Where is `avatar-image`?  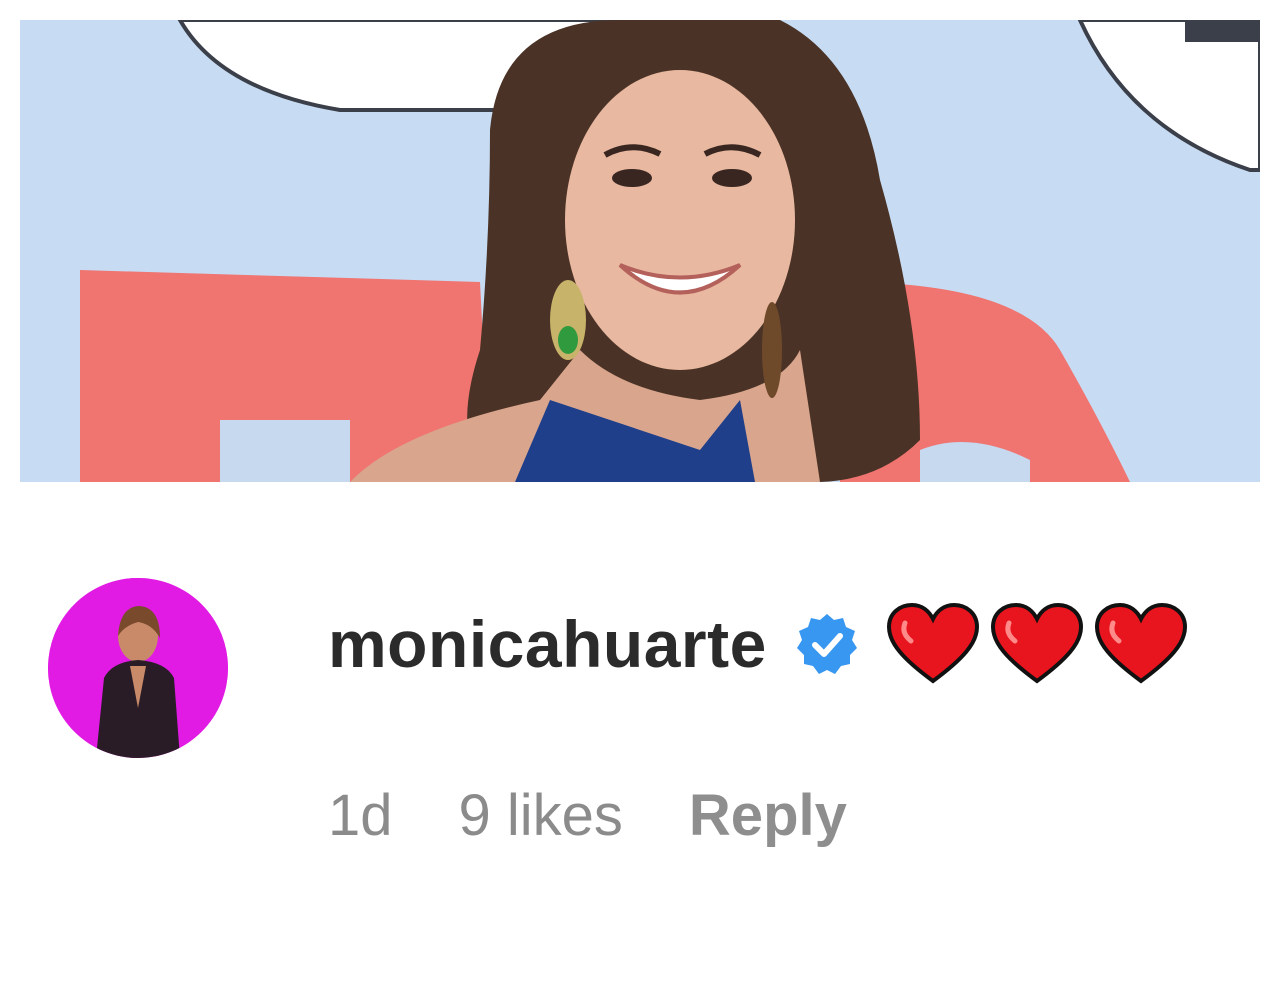
avatar-image is located at coordinates (138, 668).